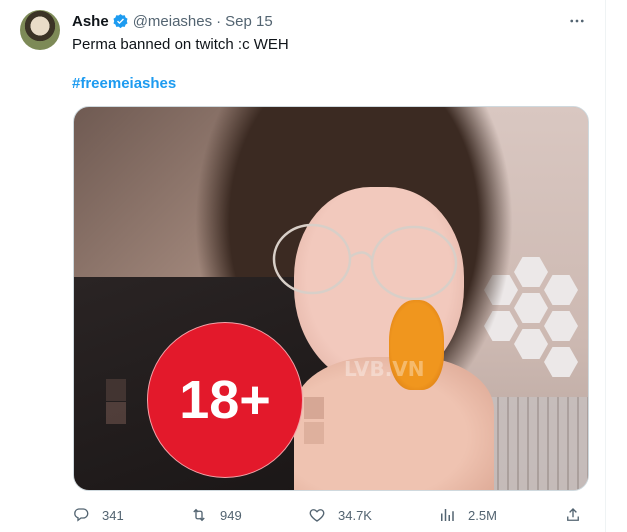 Image resolution: width=627 pixels, height=532 pixels. What do you see at coordinates (573, 514) in the screenshot?
I see `share-icon` at bounding box center [573, 514].